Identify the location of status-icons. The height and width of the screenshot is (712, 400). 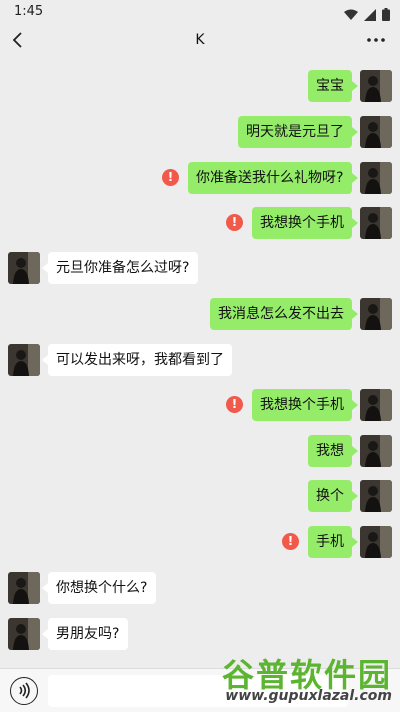
(367, 15).